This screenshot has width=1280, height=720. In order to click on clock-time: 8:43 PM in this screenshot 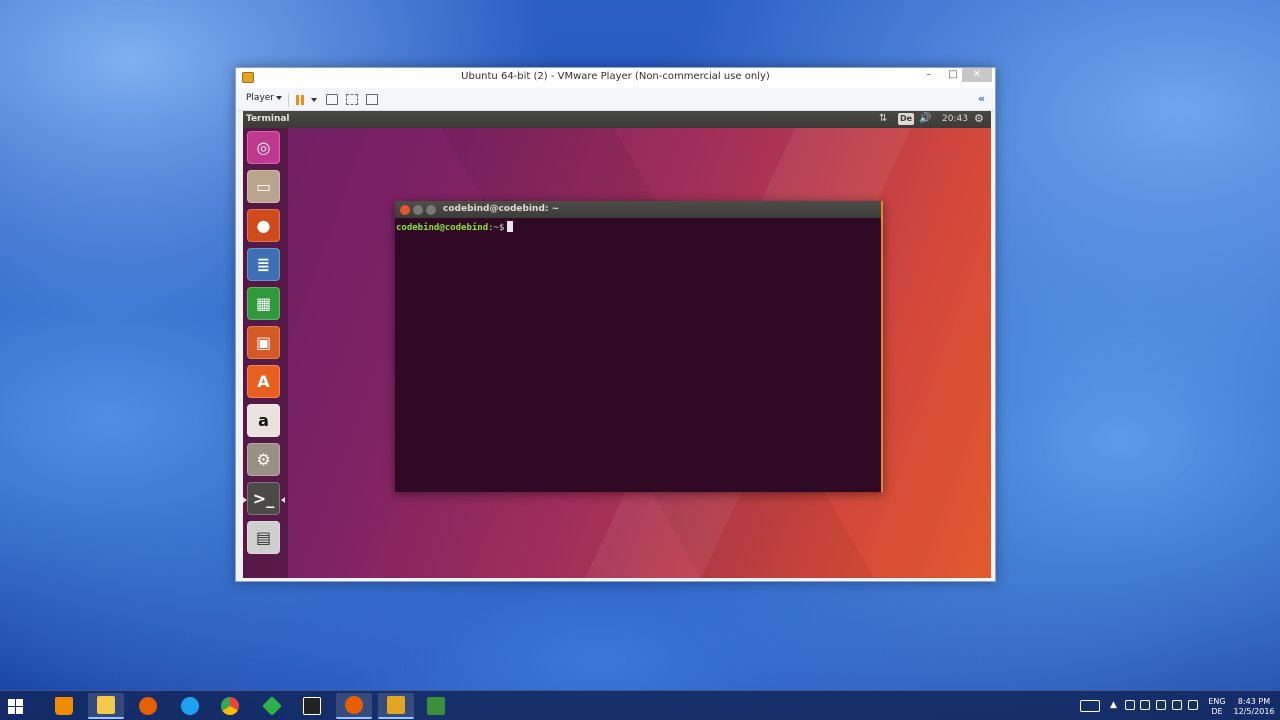, I will do `click(1254, 701)`.